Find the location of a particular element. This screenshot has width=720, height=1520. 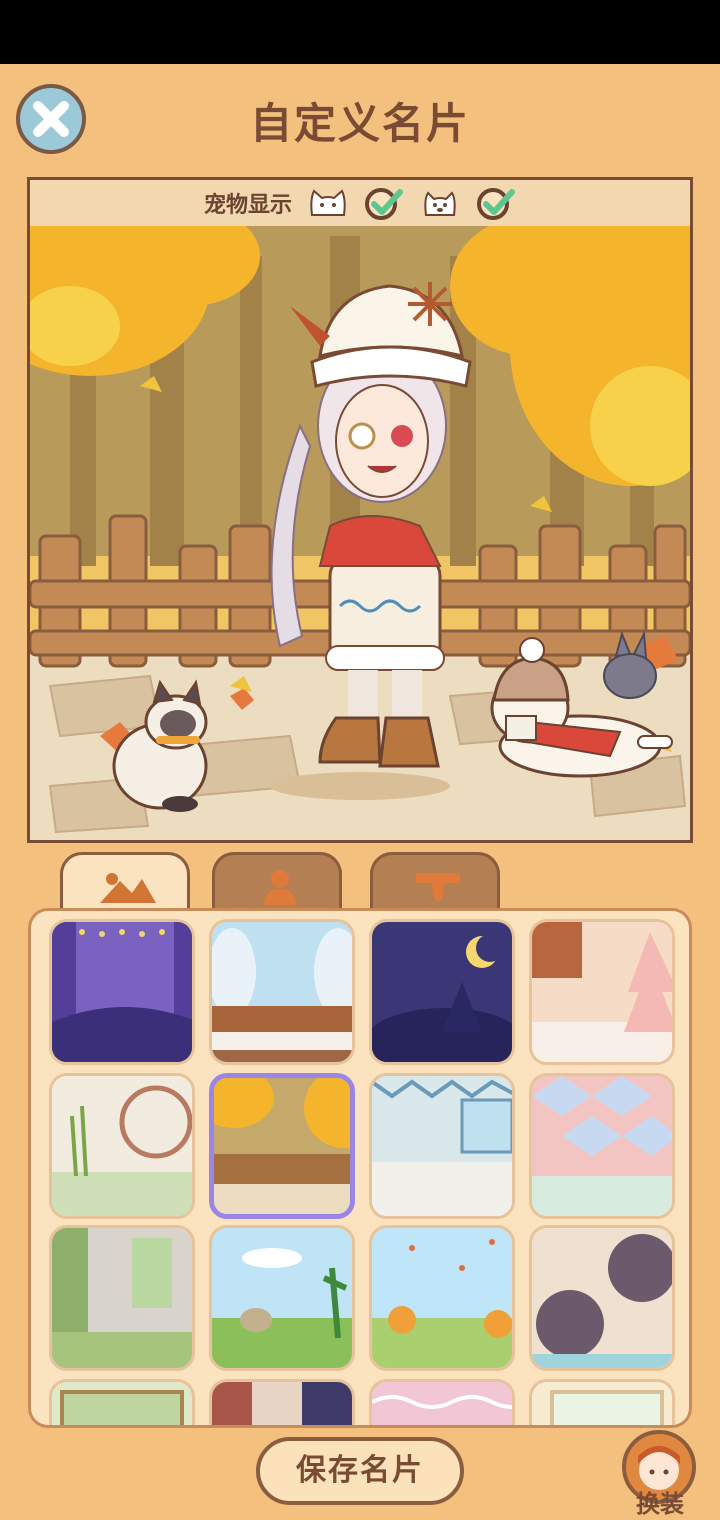

background-thumb-pastel-diamonds is located at coordinates (602, 1146).